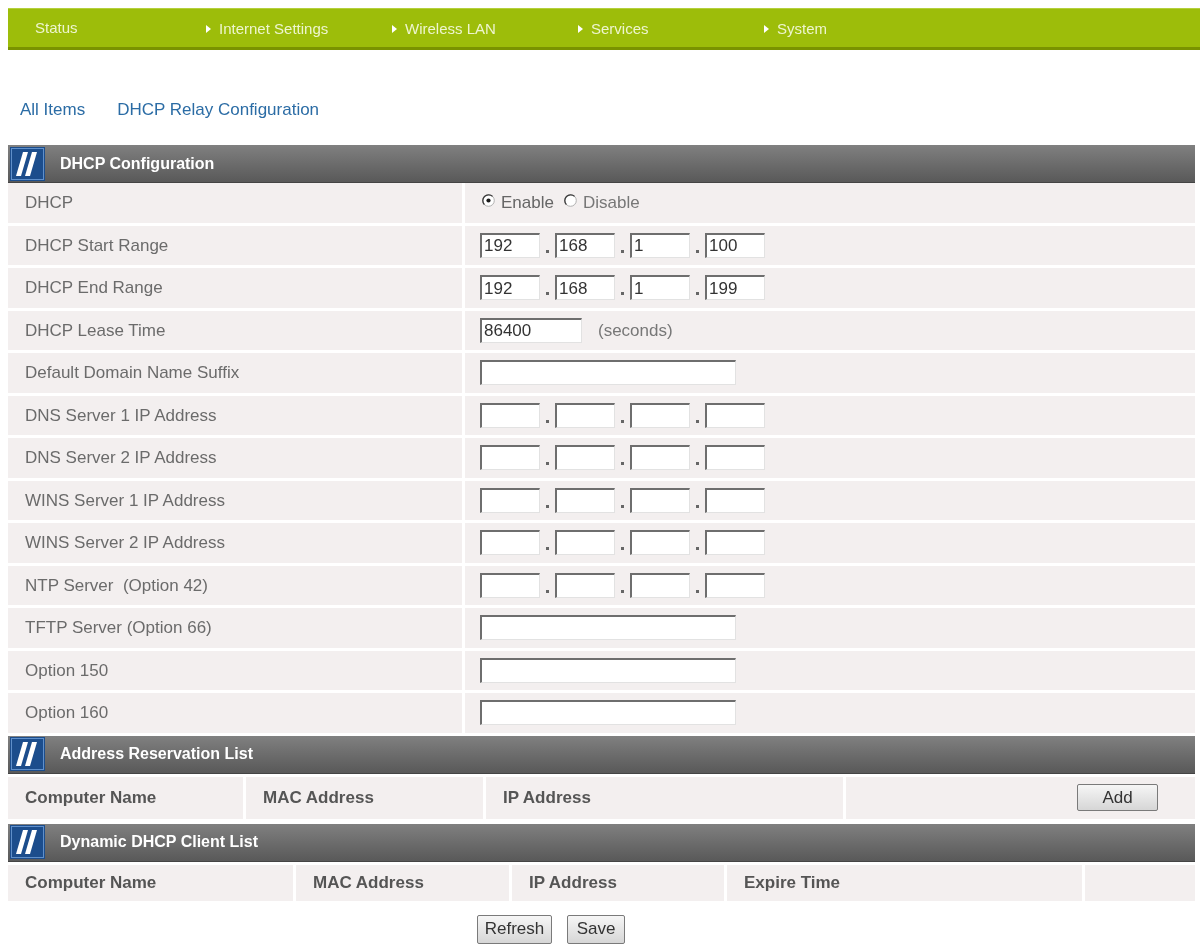 This screenshot has width=1203, height=945. Describe the element at coordinates (235, 288) in the screenshot. I see `field-label: DHCP End Range` at that location.